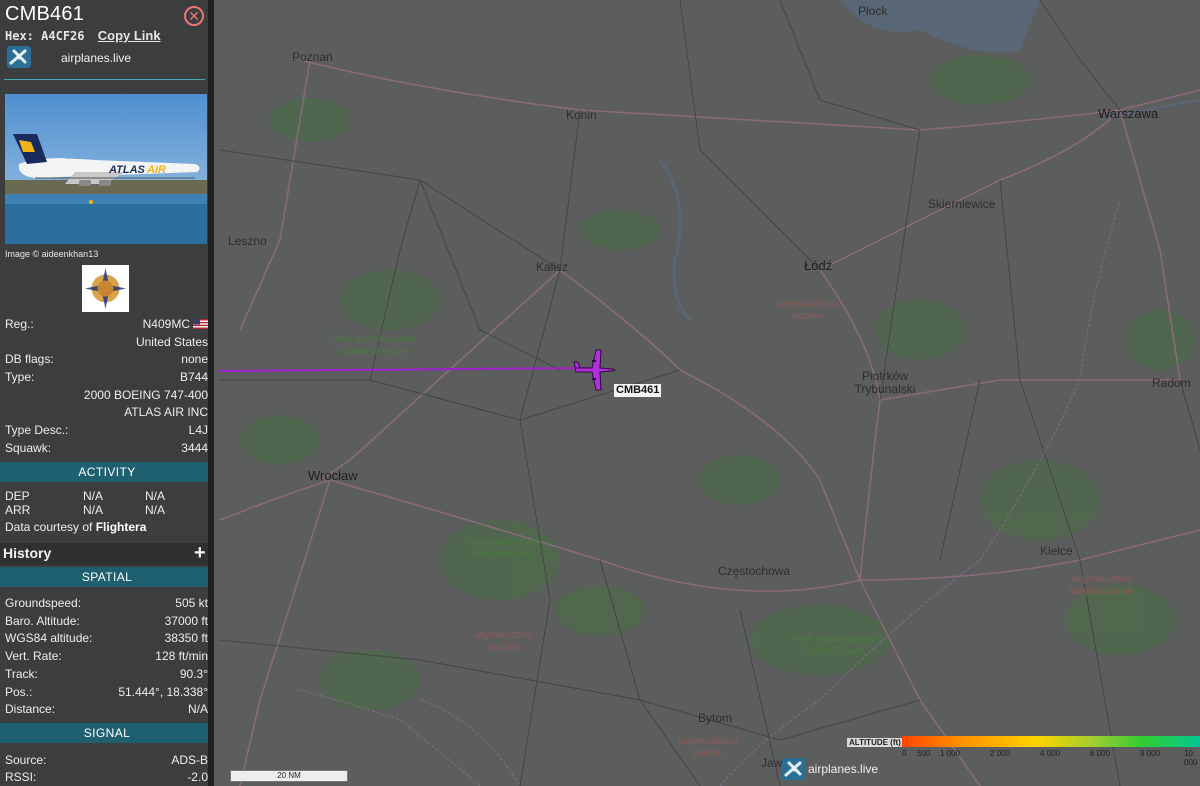 Image resolution: width=1200 pixels, height=786 pixels. I want to click on arr-value-b: N/A, so click(155, 510).